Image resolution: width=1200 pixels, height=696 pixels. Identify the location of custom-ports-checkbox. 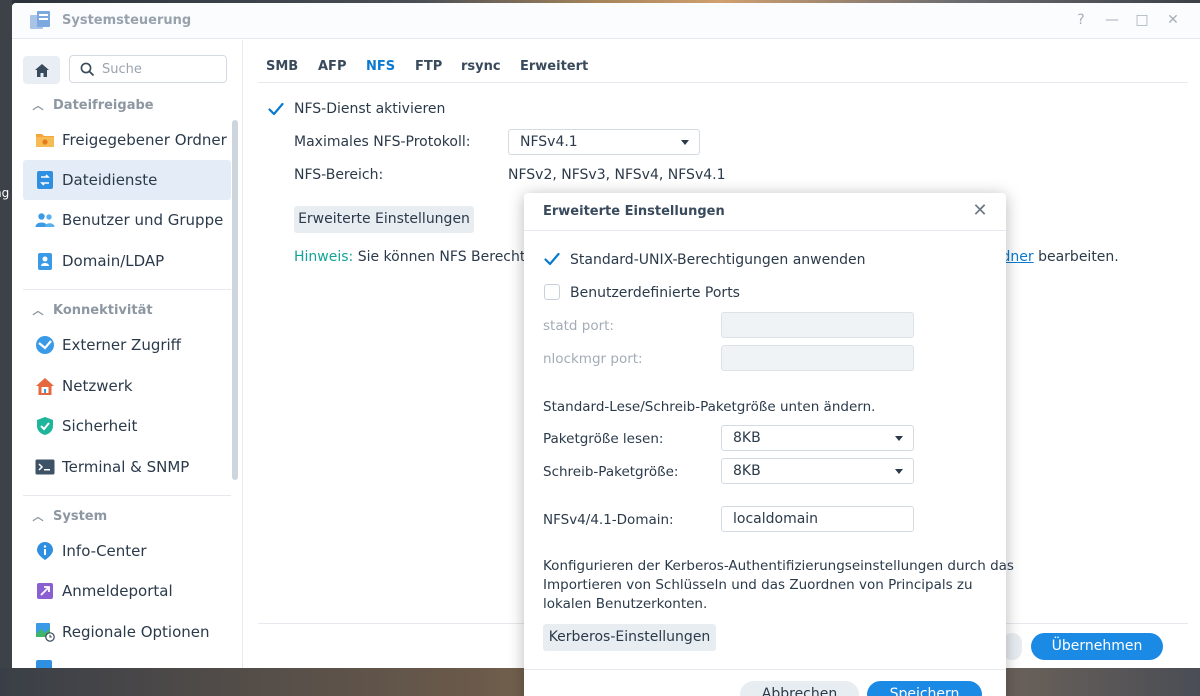
(552, 292).